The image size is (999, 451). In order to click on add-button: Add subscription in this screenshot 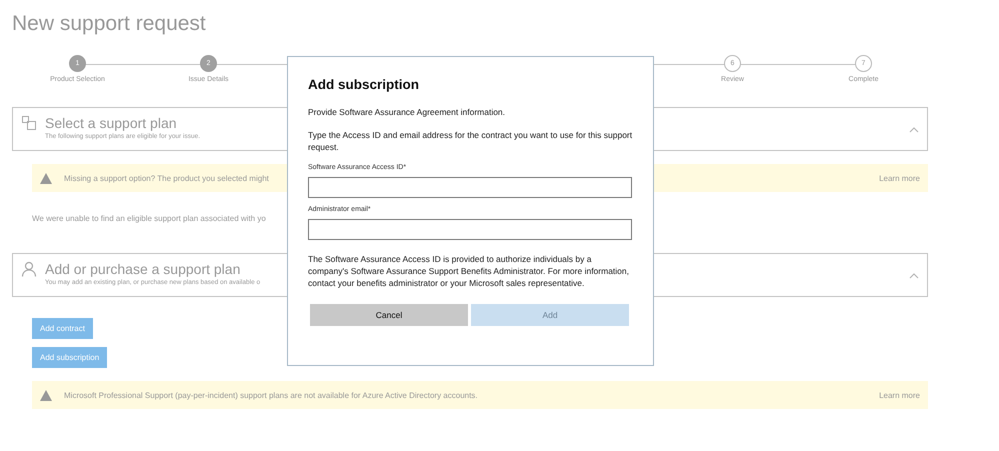, I will do `click(70, 357)`.